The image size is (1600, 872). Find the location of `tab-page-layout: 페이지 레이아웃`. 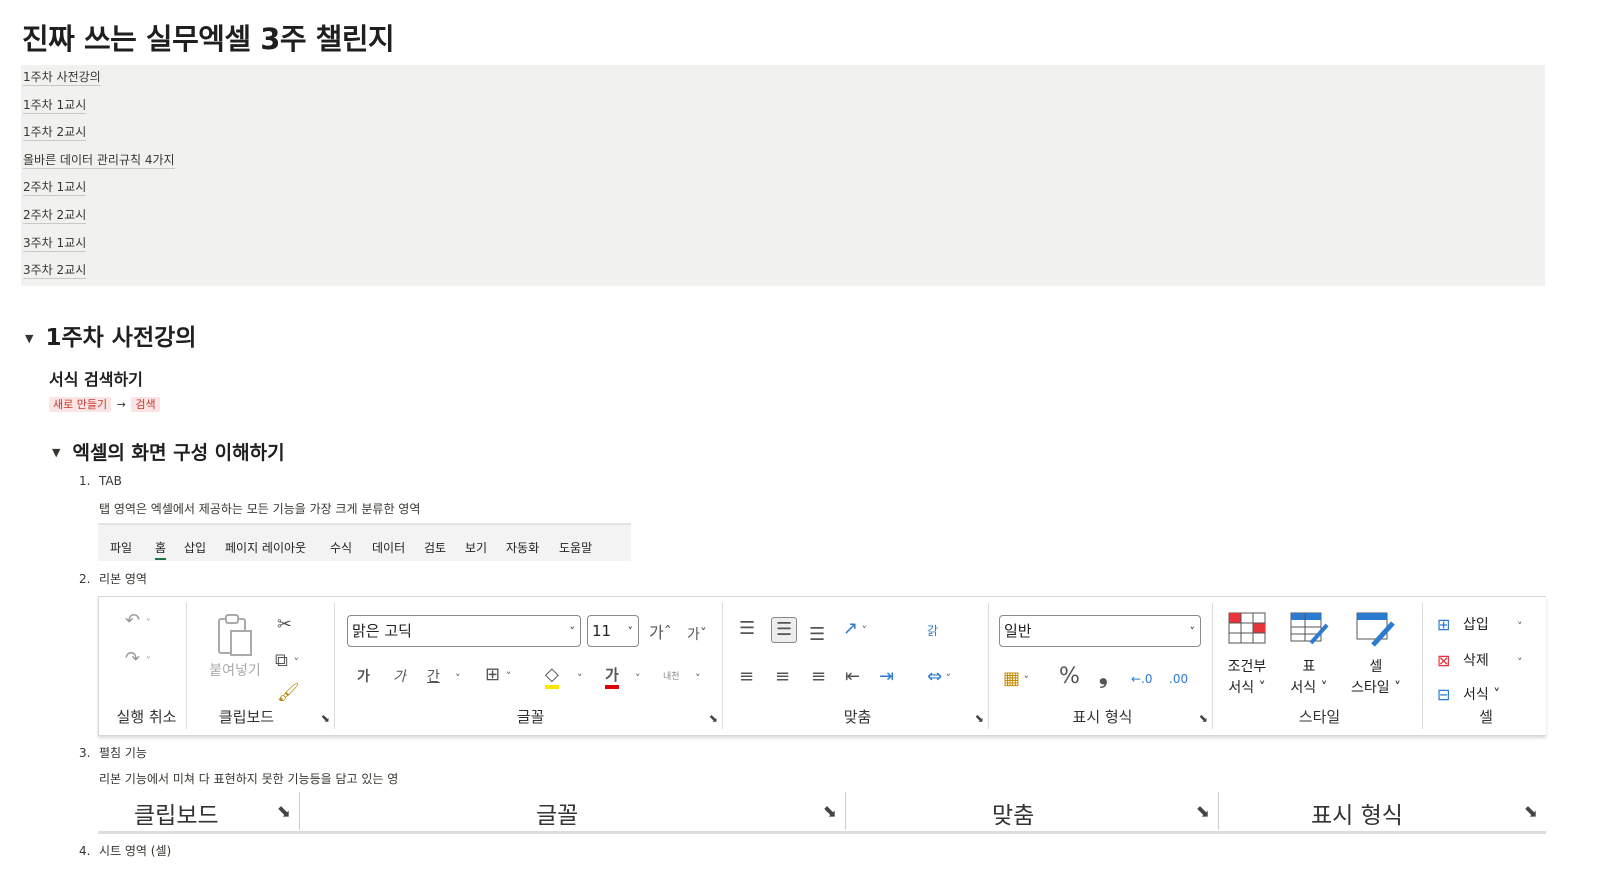

tab-page-layout: 페이지 레이아웃 is located at coordinates (266, 548).